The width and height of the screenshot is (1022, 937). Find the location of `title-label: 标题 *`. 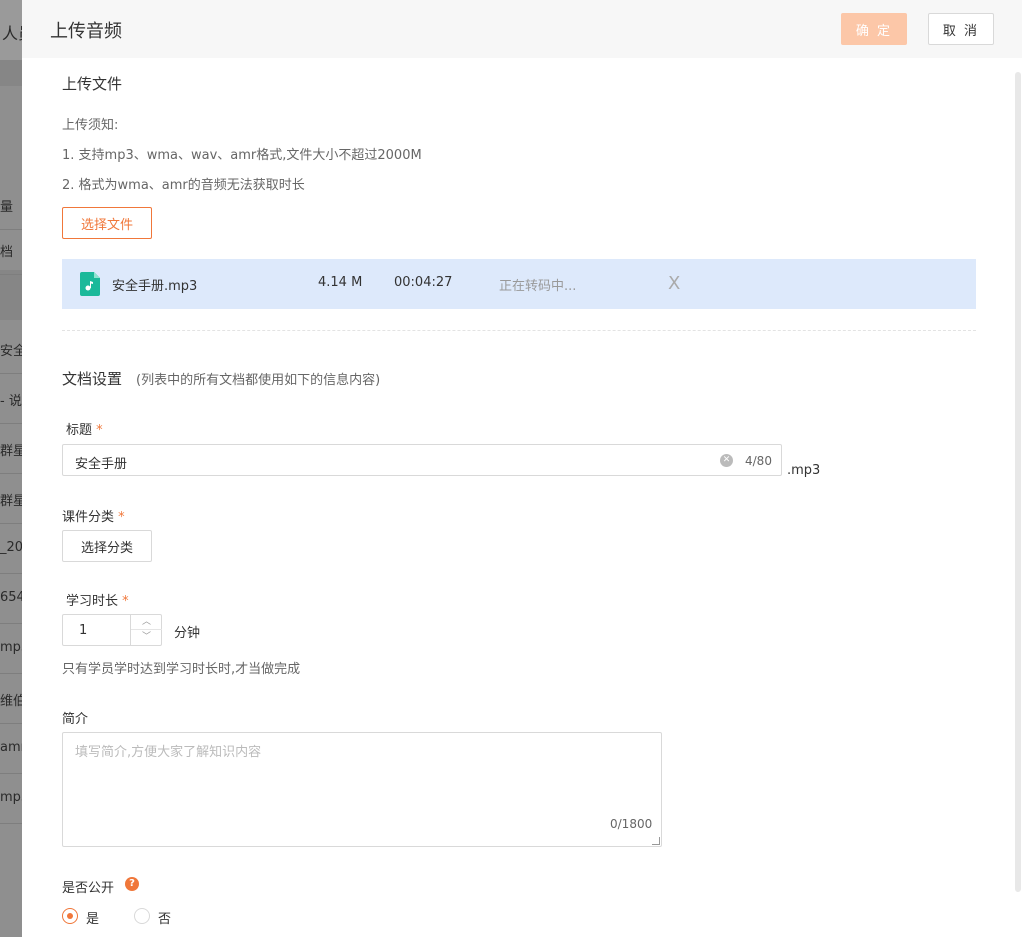

title-label: 标题 * is located at coordinates (84, 430).